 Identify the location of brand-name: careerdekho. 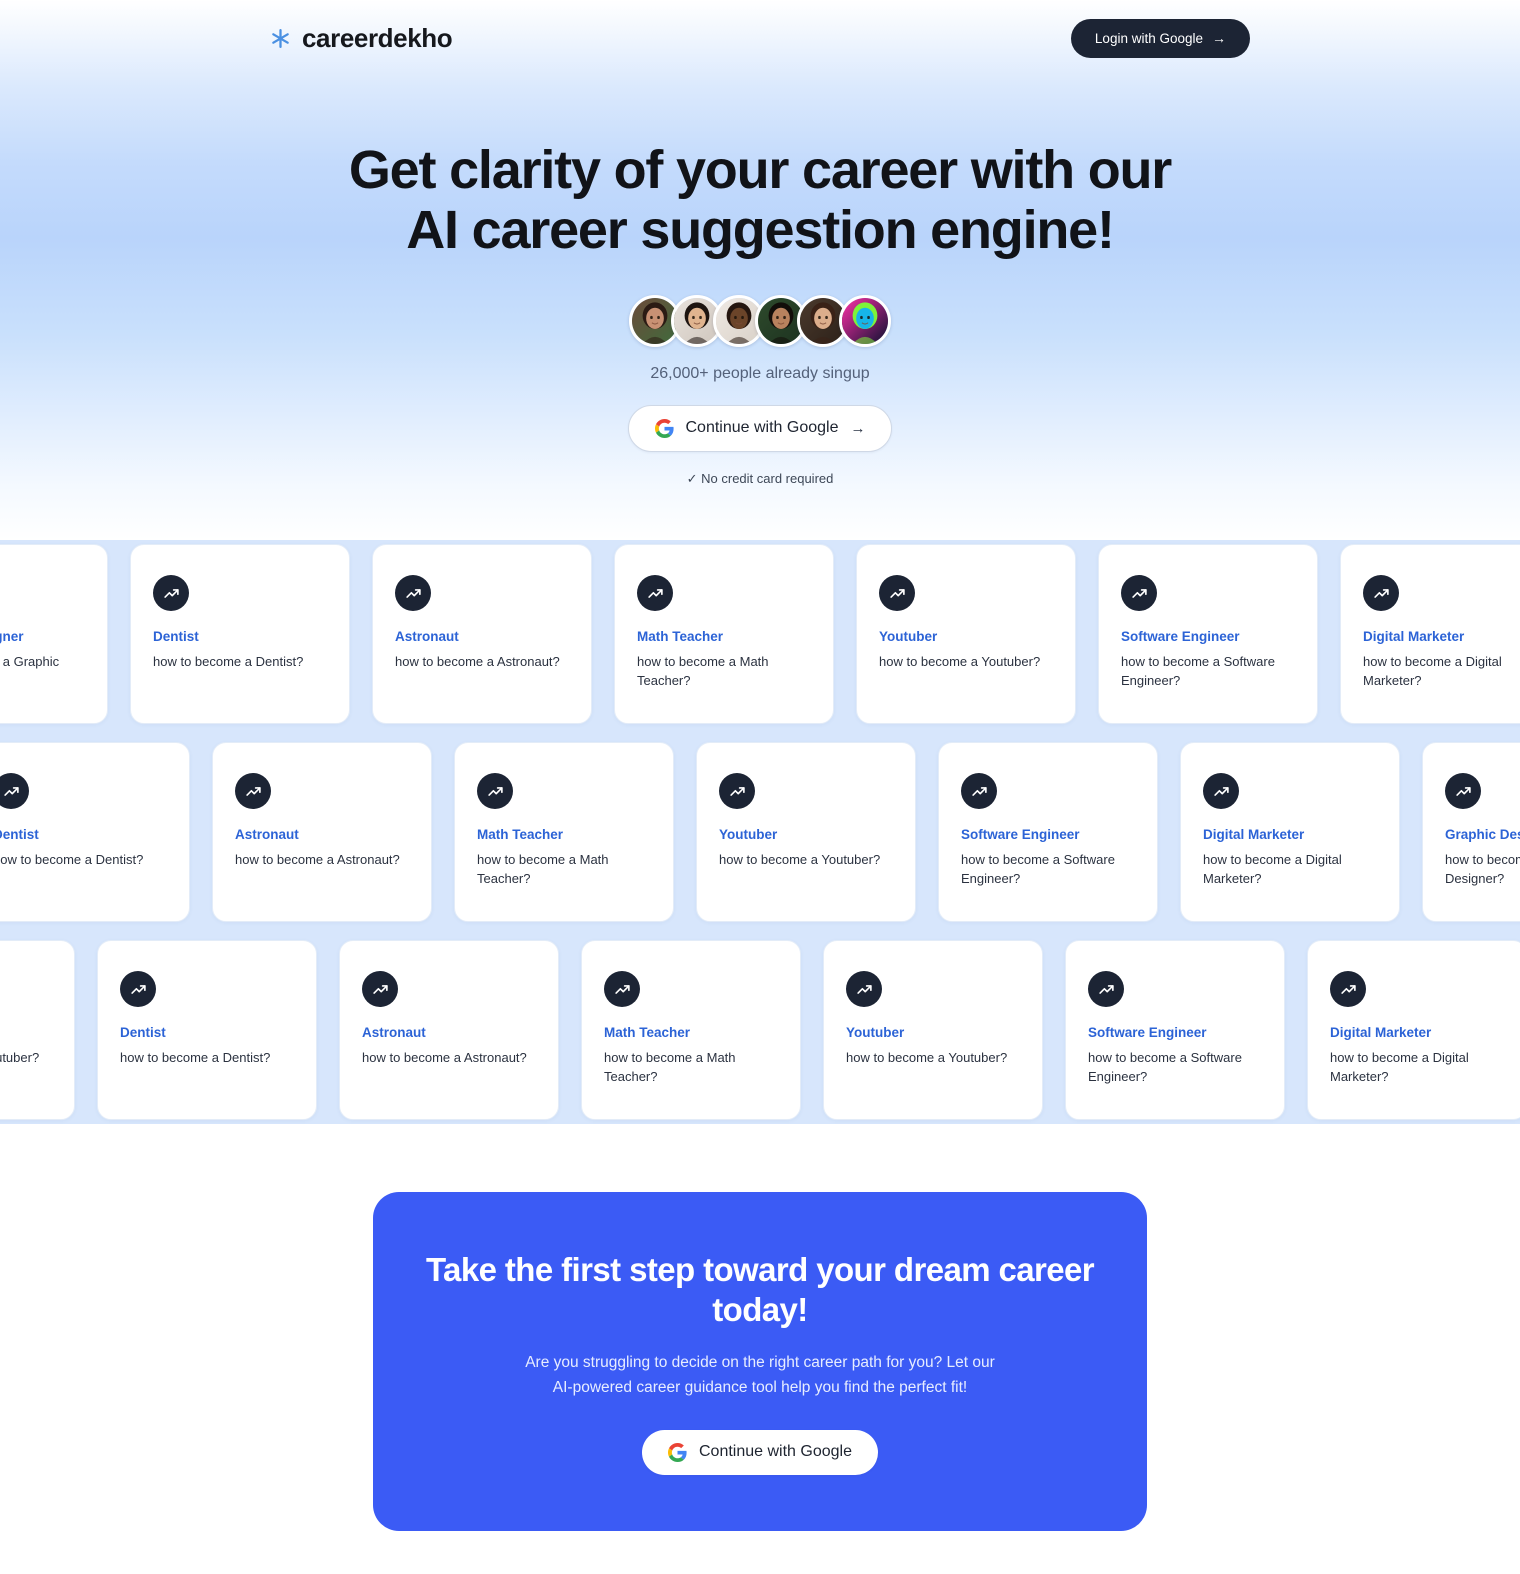
(377, 37).